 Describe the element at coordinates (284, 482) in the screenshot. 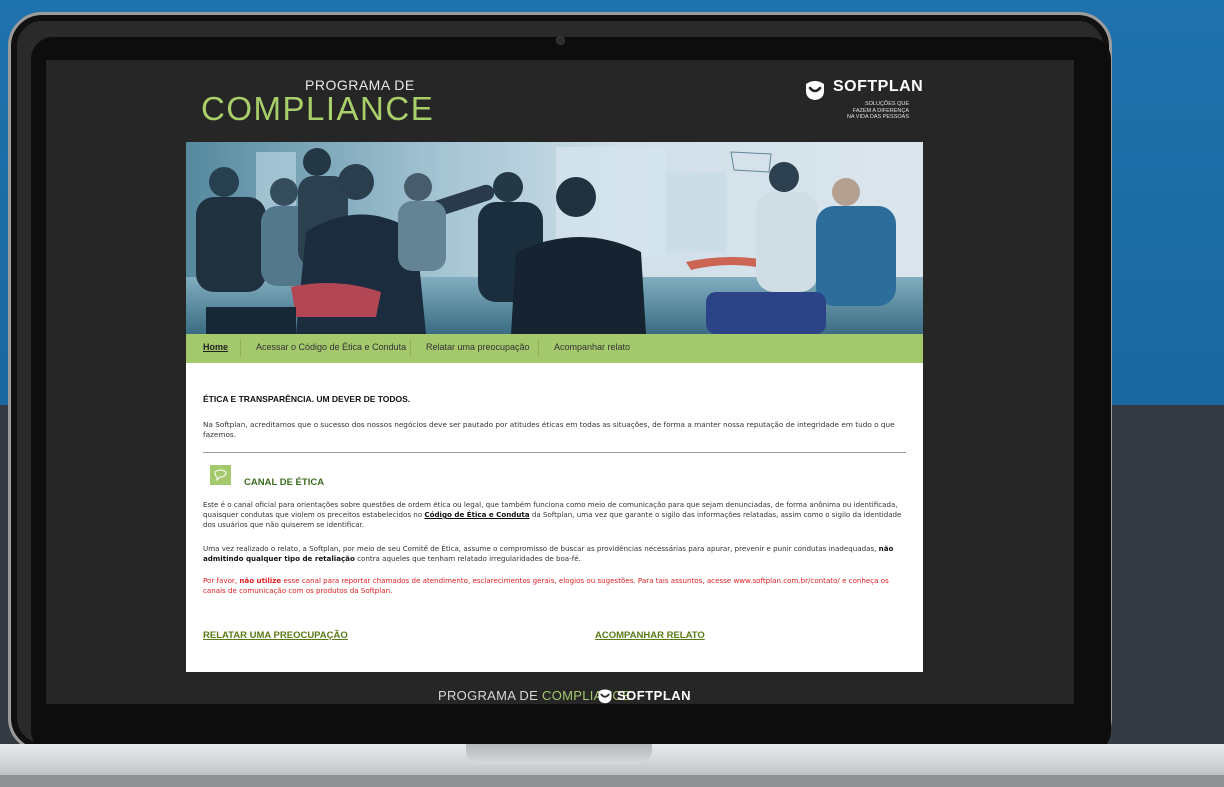

I see `canal-title: CANAL DE ÉTICA` at that location.